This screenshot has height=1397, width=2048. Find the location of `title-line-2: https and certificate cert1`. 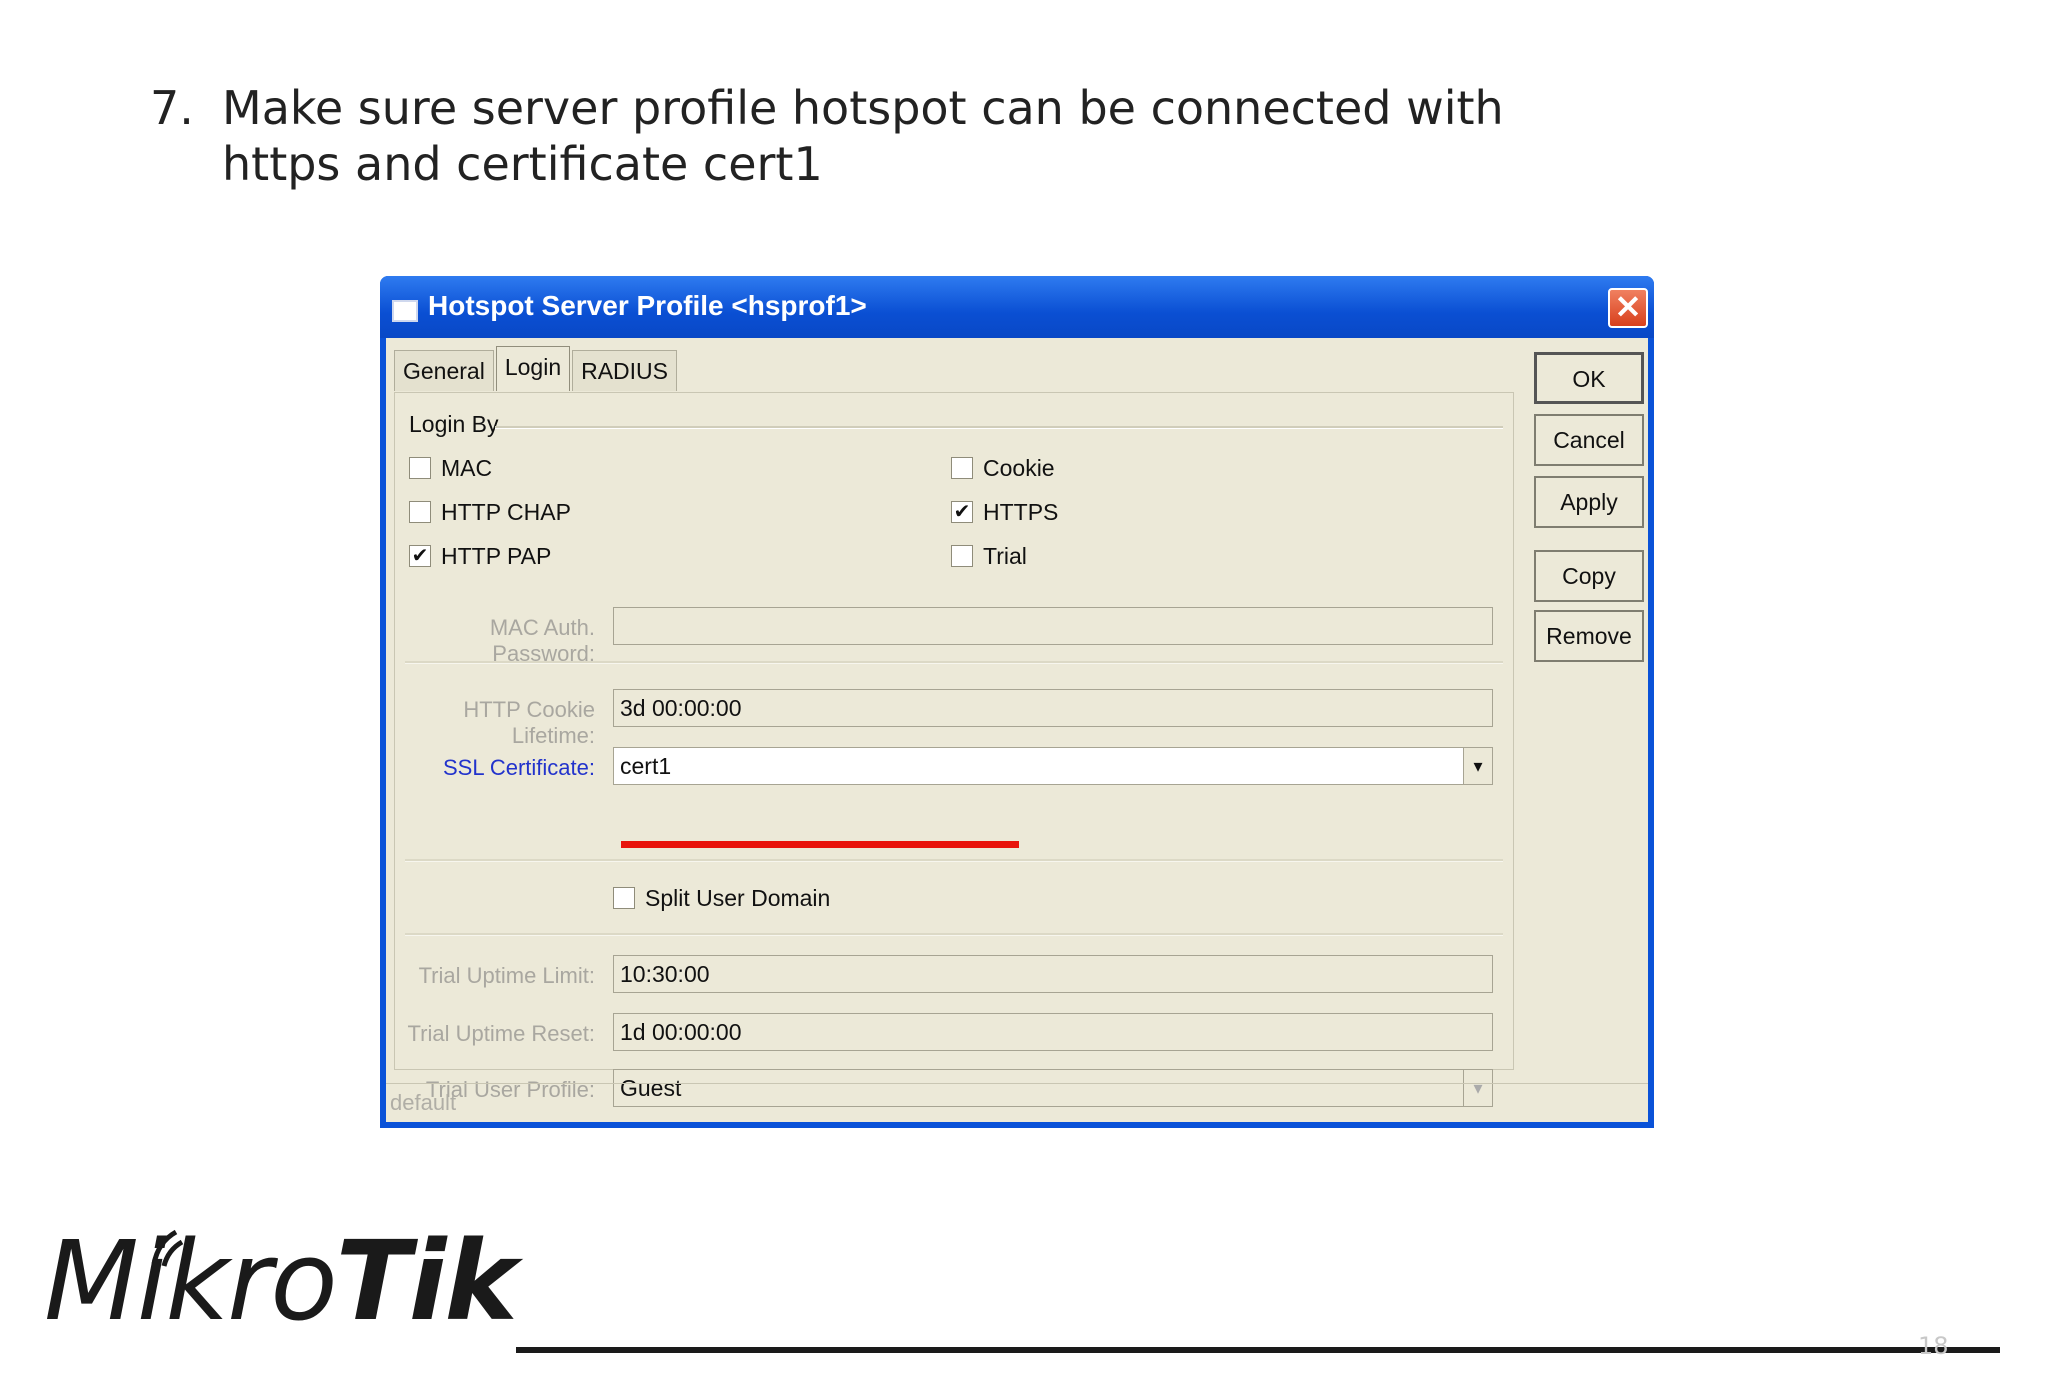

title-line-2: https and certificate cert1 is located at coordinates (522, 164).